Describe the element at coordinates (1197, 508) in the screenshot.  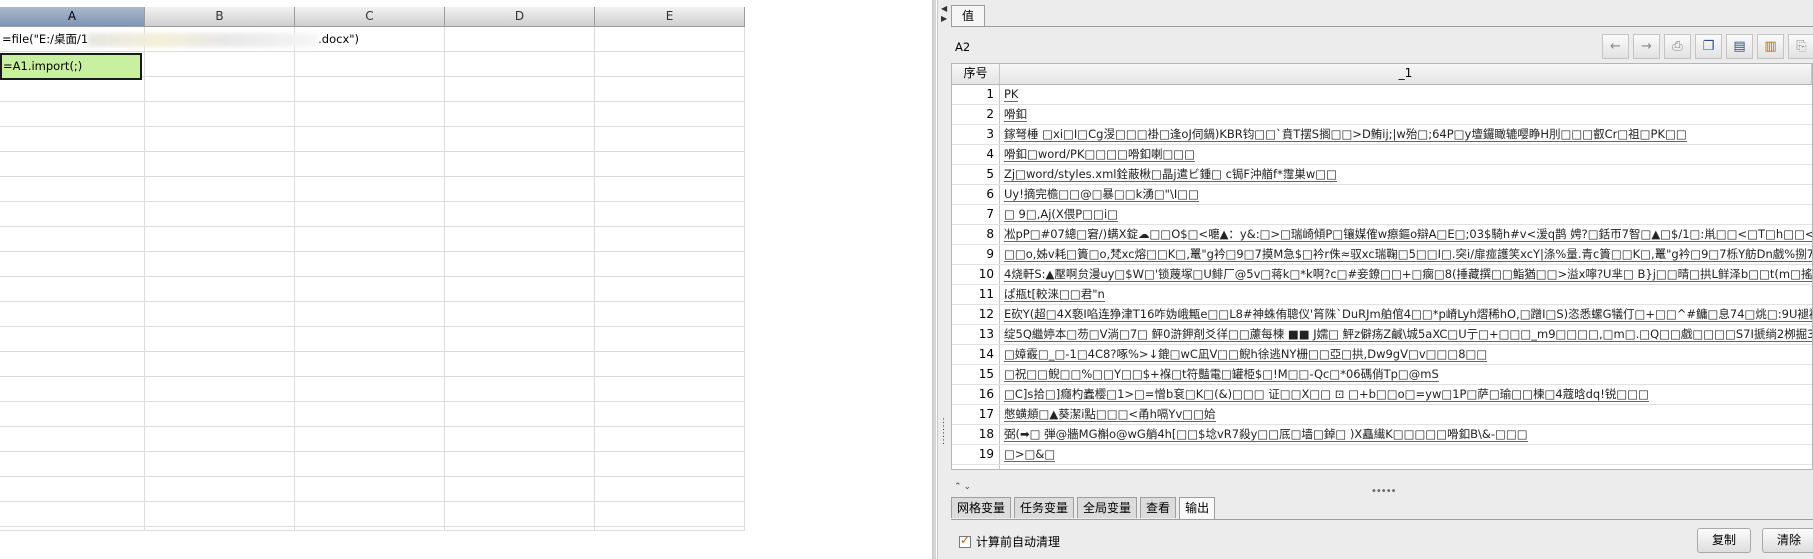
I see `tab-output: 输出` at that location.